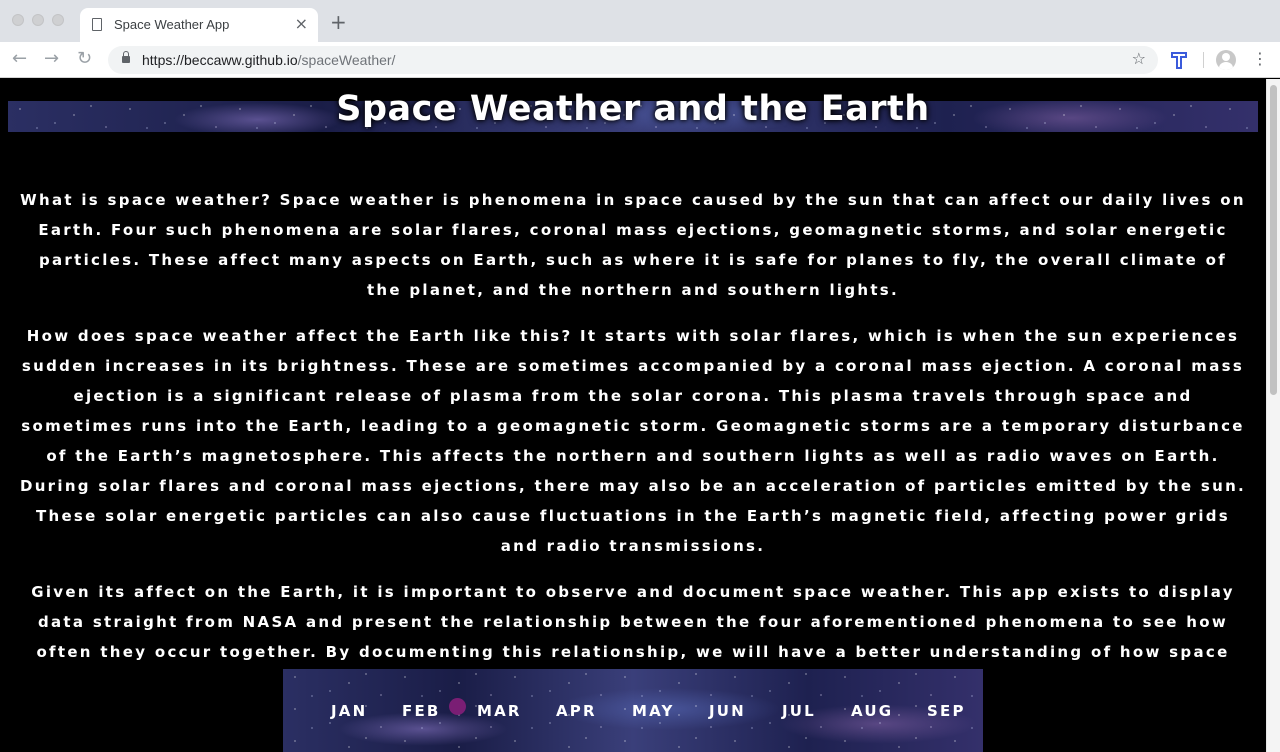 This screenshot has height=752, width=1280. I want to click on month-jun: JUN, so click(727, 711).